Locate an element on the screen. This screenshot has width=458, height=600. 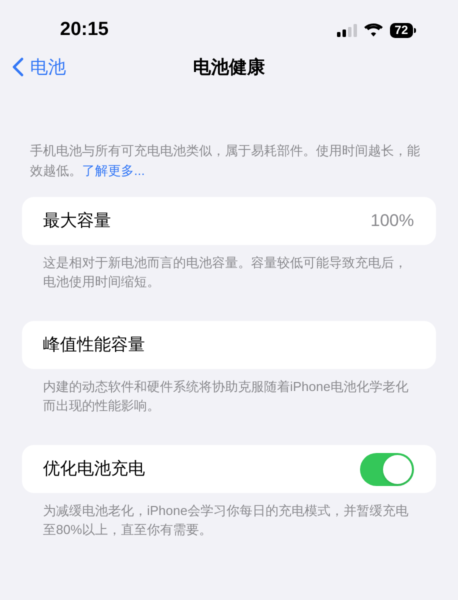
wifi-icon is located at coordinates (373, 30).